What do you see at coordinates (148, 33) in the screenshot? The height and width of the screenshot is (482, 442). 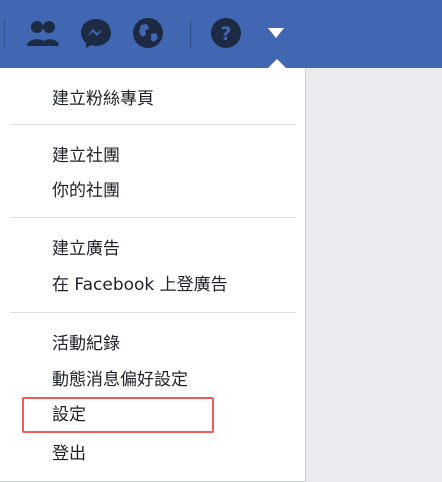 I see `globe-notifications-icon` at bounding box center [148, 33].